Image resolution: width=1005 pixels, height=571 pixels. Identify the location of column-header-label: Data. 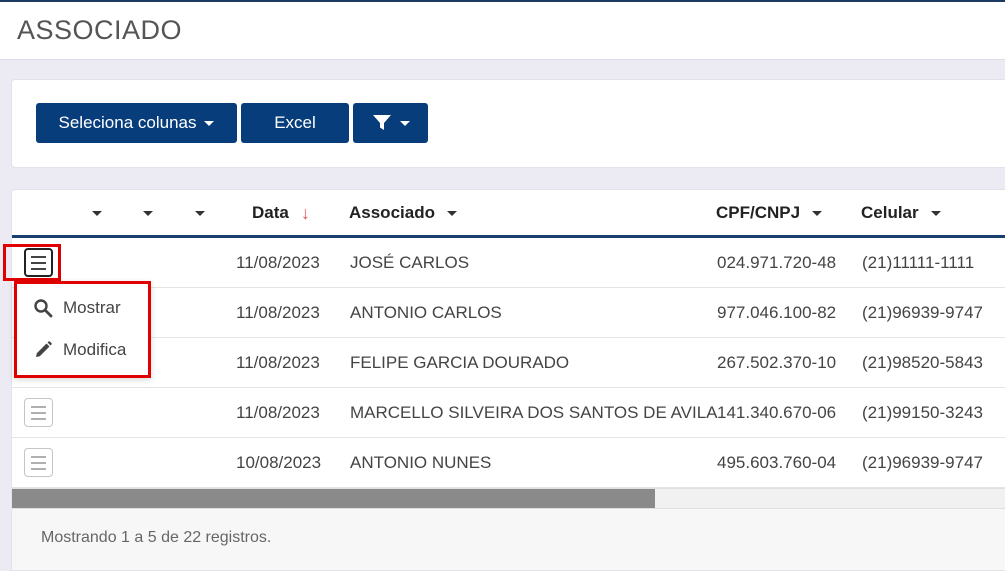
(270, 212).